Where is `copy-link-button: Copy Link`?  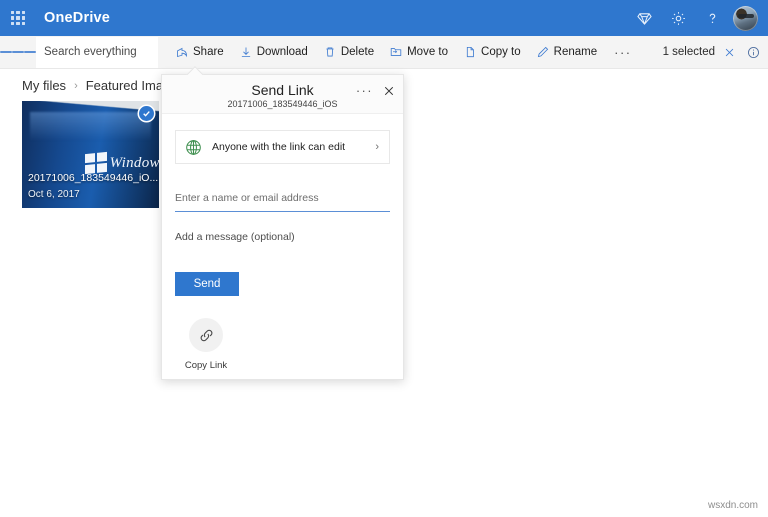 copy-link-button: Copy Link is located at coordinates (206, 344).